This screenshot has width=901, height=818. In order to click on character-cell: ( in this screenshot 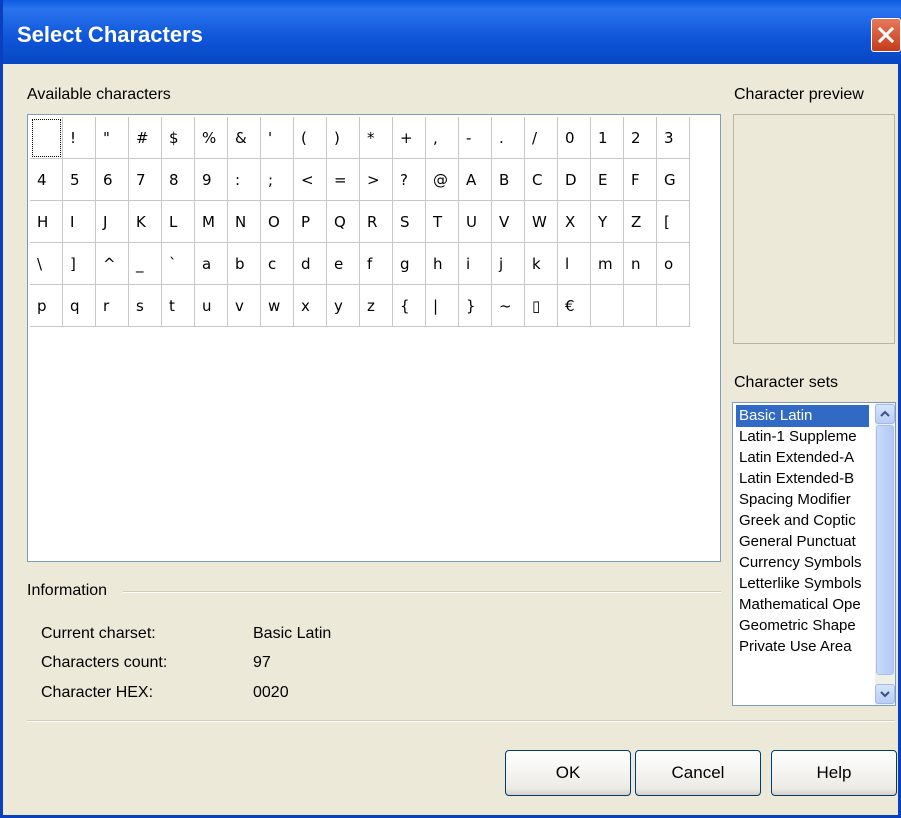, I will do `click(310, 138)`.